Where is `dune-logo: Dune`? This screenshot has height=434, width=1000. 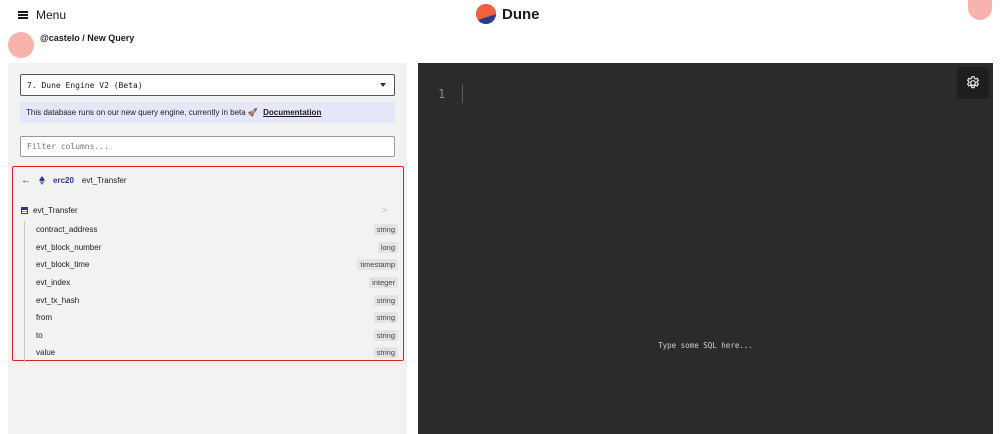
dune-logo: Dune is located at coordinates (508, 14).